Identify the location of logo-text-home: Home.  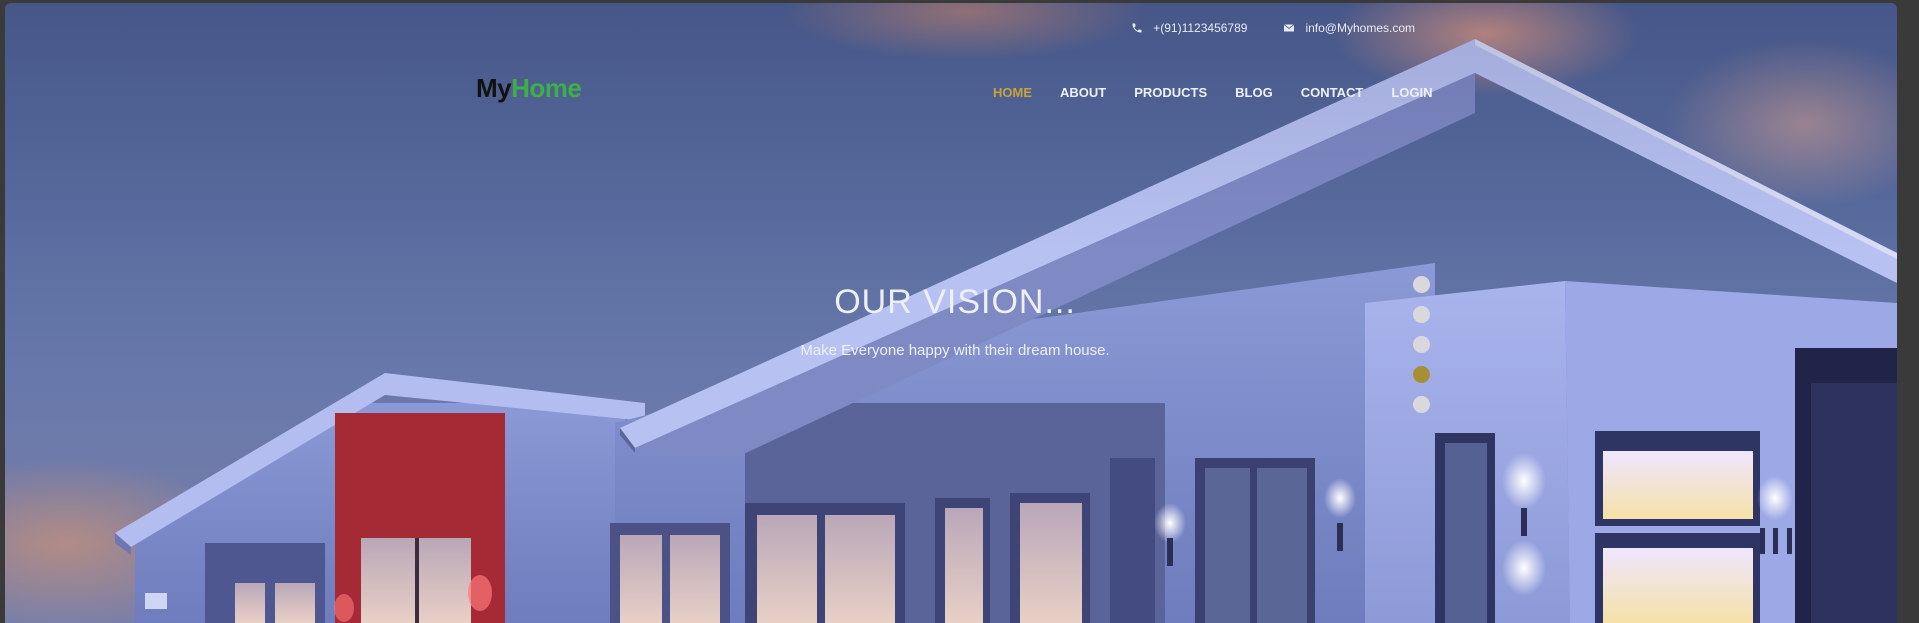
(546, 88).